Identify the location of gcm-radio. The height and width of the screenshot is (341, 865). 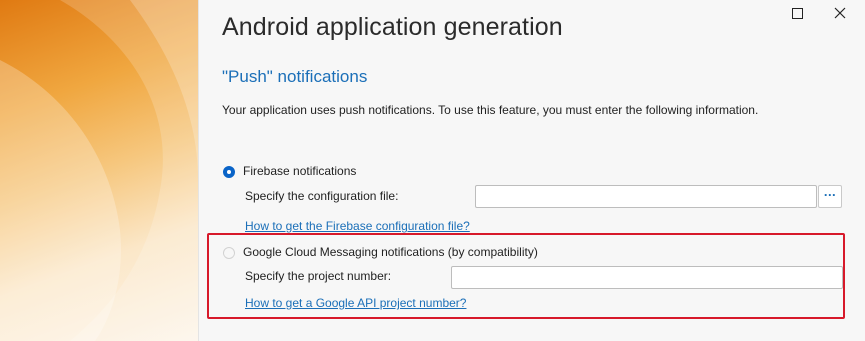
(229, 253).